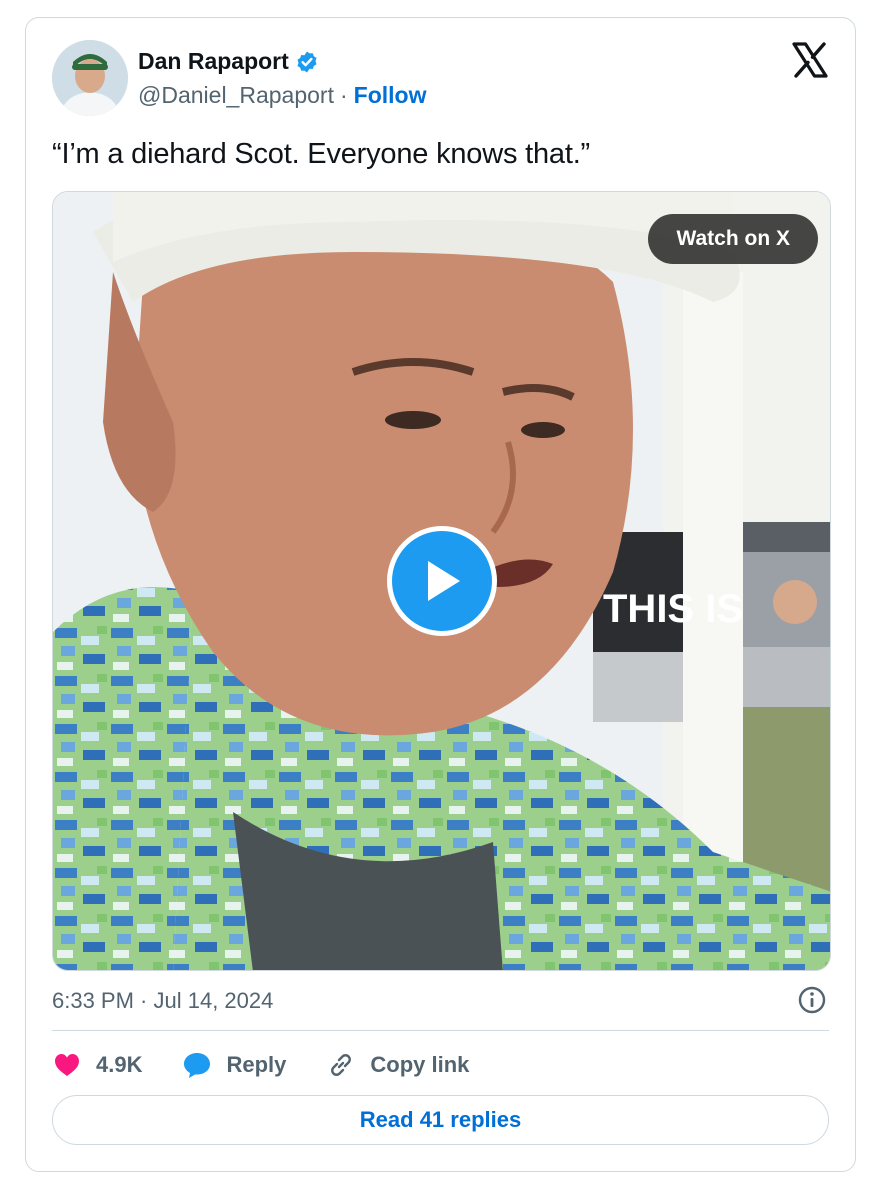 The image size is (878, 1186). I want to click on watch-on-x-button: Watch on X, so click(733, 239).